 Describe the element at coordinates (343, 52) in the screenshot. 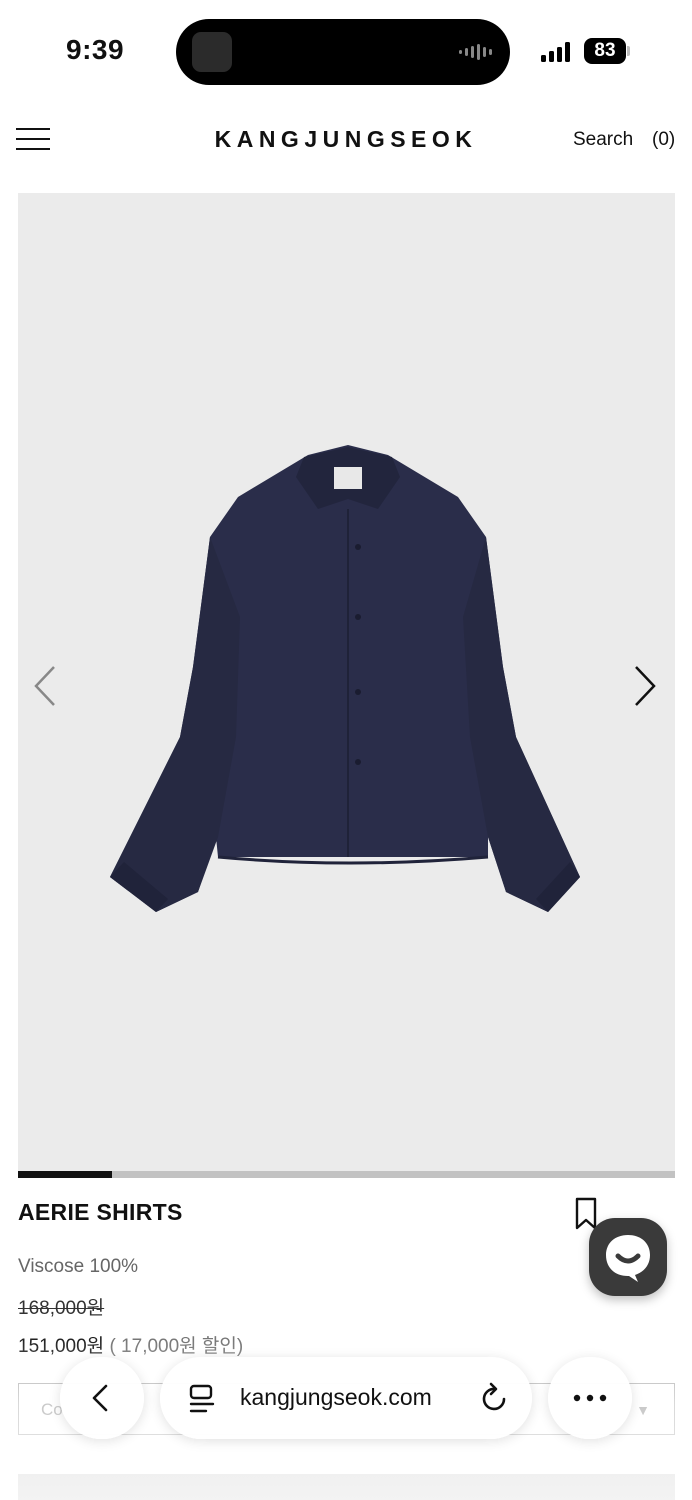

I see `dynamic-island` at that location.